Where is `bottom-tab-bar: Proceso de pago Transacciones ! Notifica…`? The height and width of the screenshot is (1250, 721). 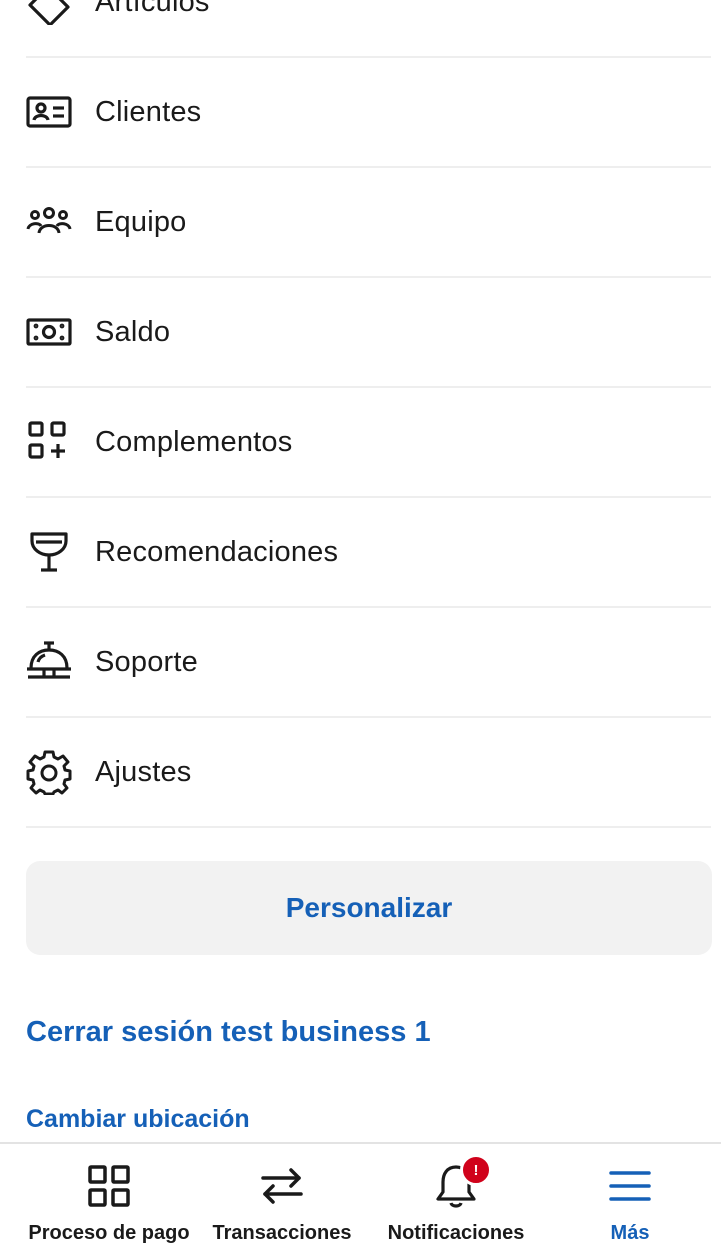
bottom-tab-bar: Proceso de pago Transacciones ! Notifica… is located at coordinates (360, 1196).